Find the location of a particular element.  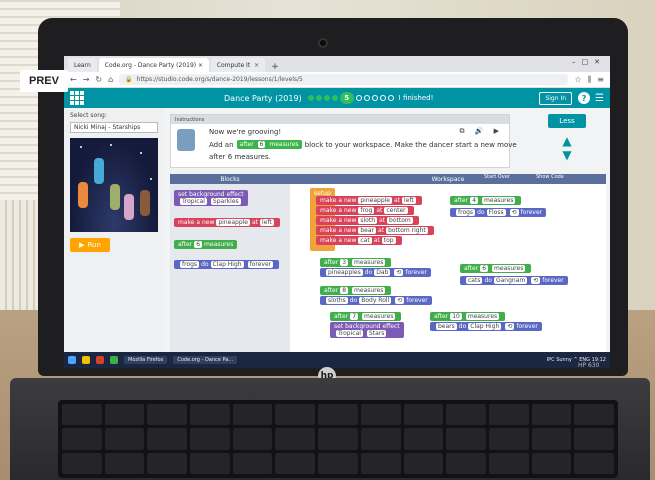

hamburger-icon: ☰ is located at coordinates (599, 98).